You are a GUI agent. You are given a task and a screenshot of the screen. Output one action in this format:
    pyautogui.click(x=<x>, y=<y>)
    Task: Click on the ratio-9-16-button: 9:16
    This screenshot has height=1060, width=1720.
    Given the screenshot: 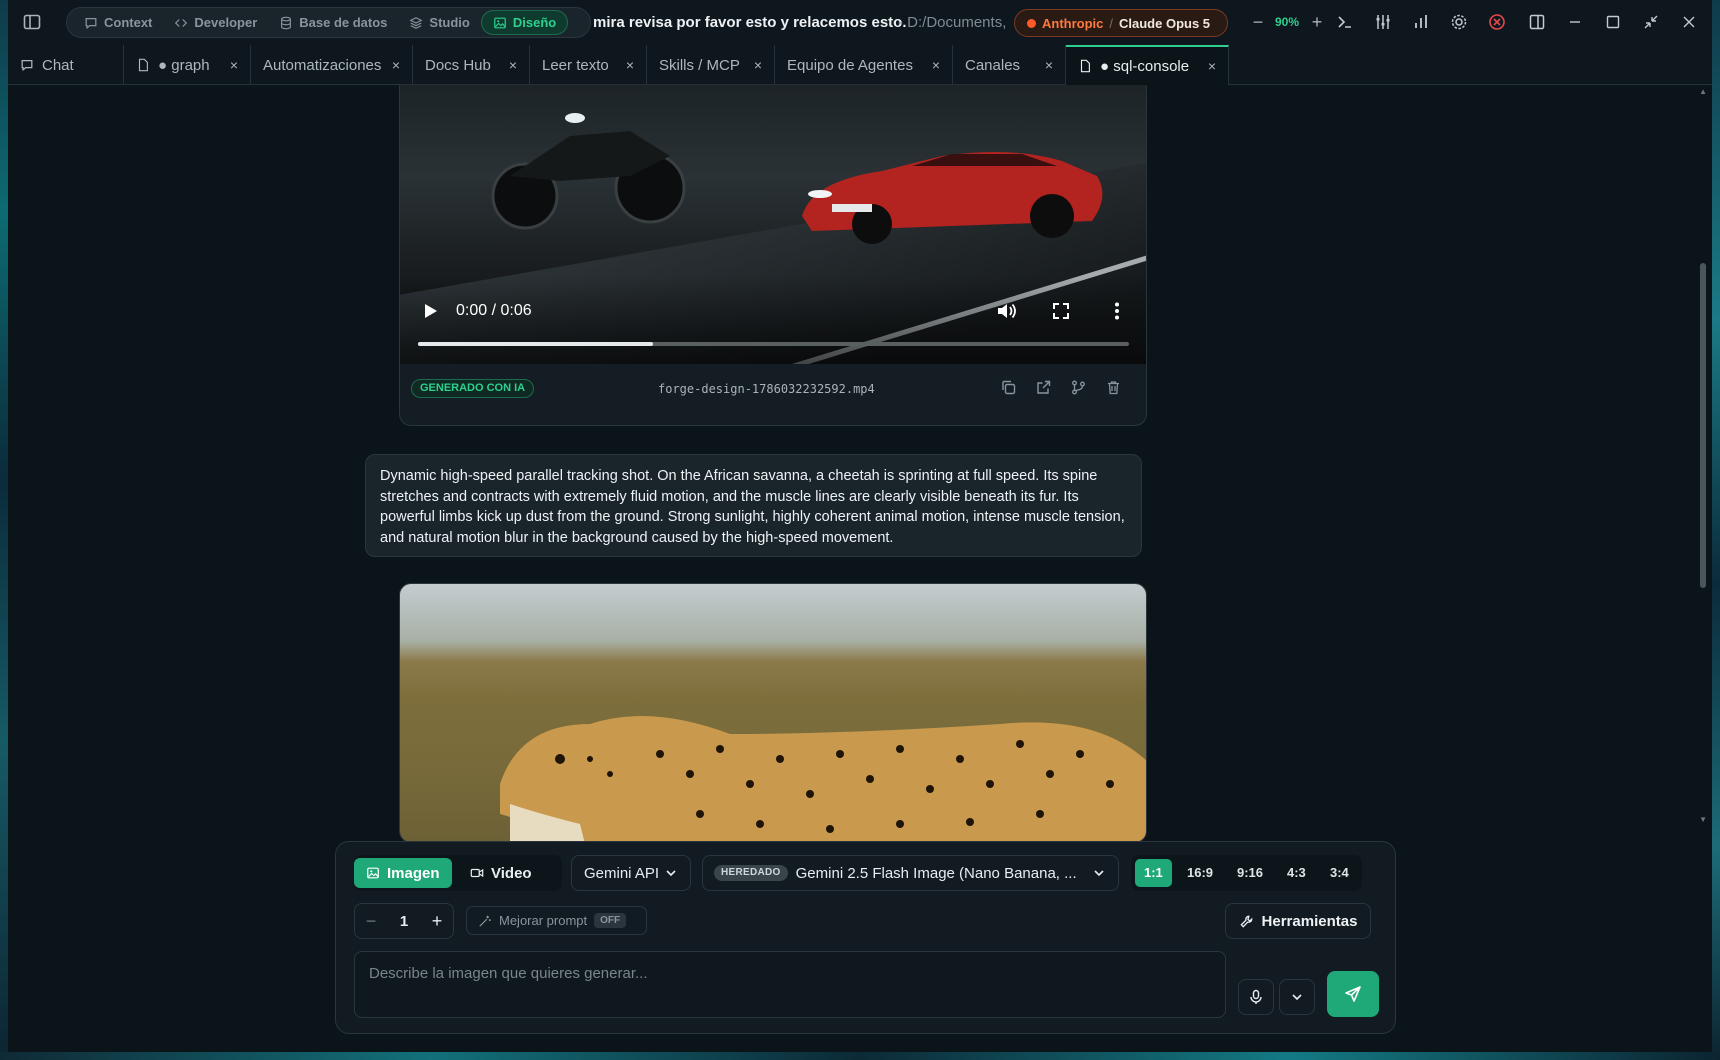 What is the action you would take?
    pyautogui.click(x=1250, y=873)
    